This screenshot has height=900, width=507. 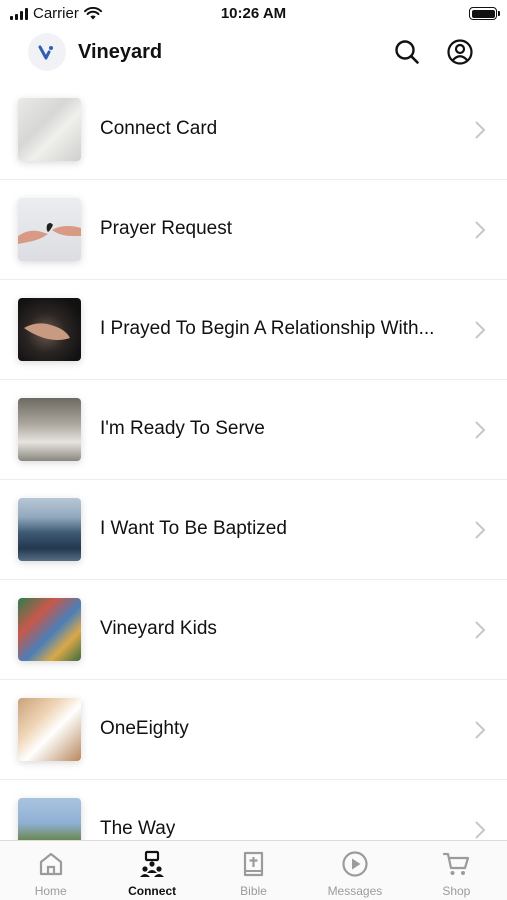 I want to click on tab-label: Home, so click(x=50, y=891).